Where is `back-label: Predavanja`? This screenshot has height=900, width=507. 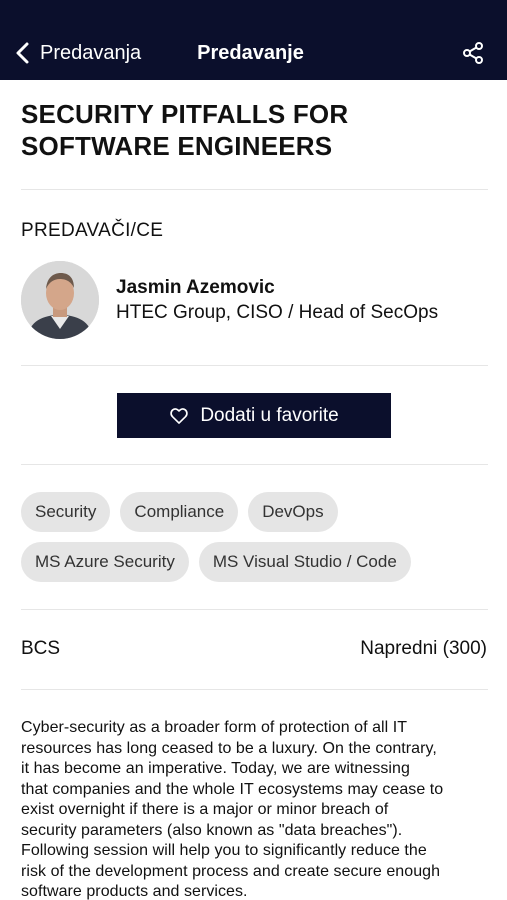 back-label: Predavanja is located at coordinates (91, 52).